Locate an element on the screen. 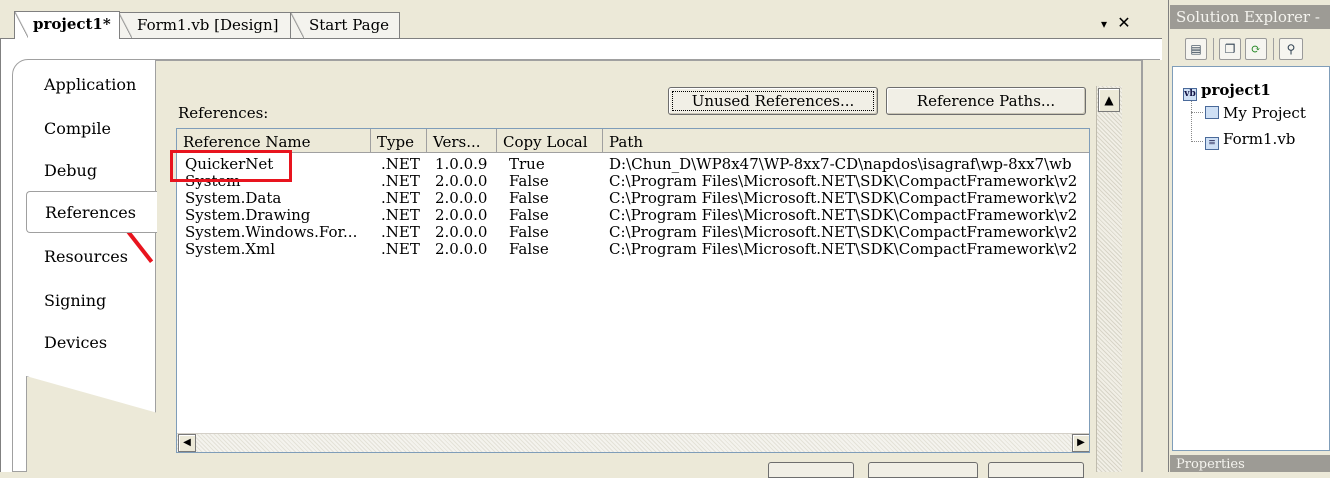 Image resolution: width=1330 pixels, height=478 pixels. reference-type: .NET is located at coordinates (400, 249).